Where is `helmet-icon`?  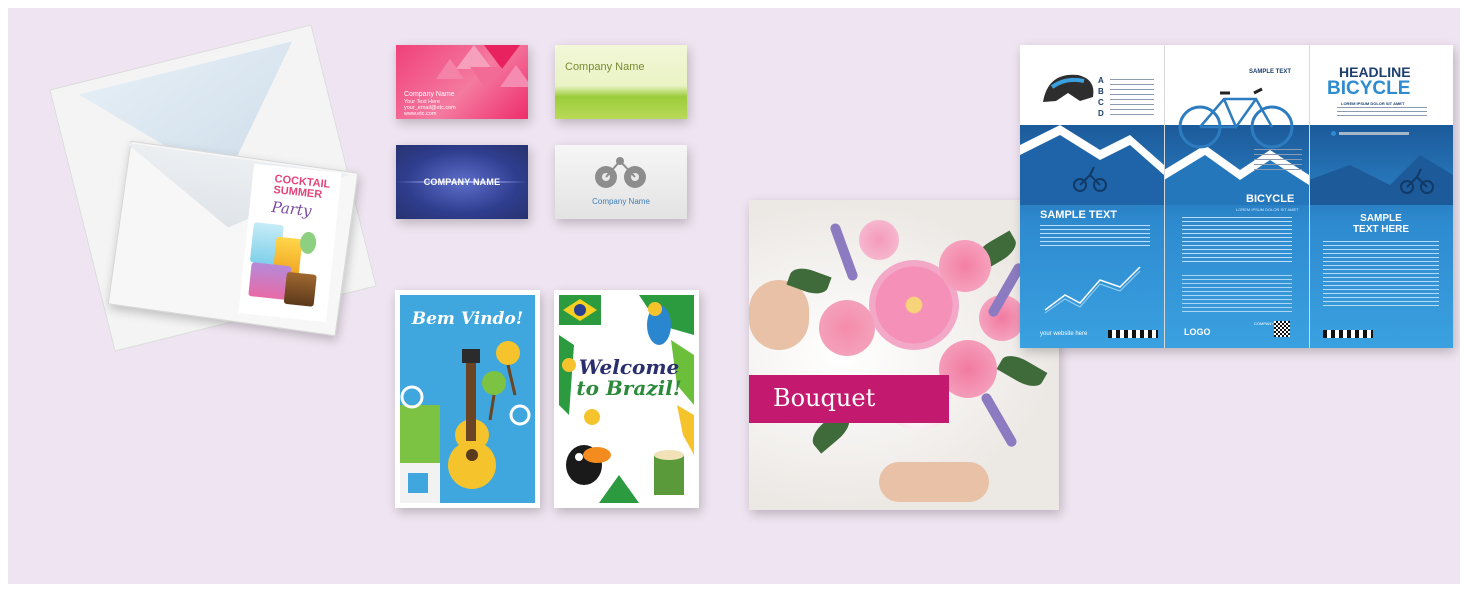 helmet-icon is located at coordinates (1068, 88).